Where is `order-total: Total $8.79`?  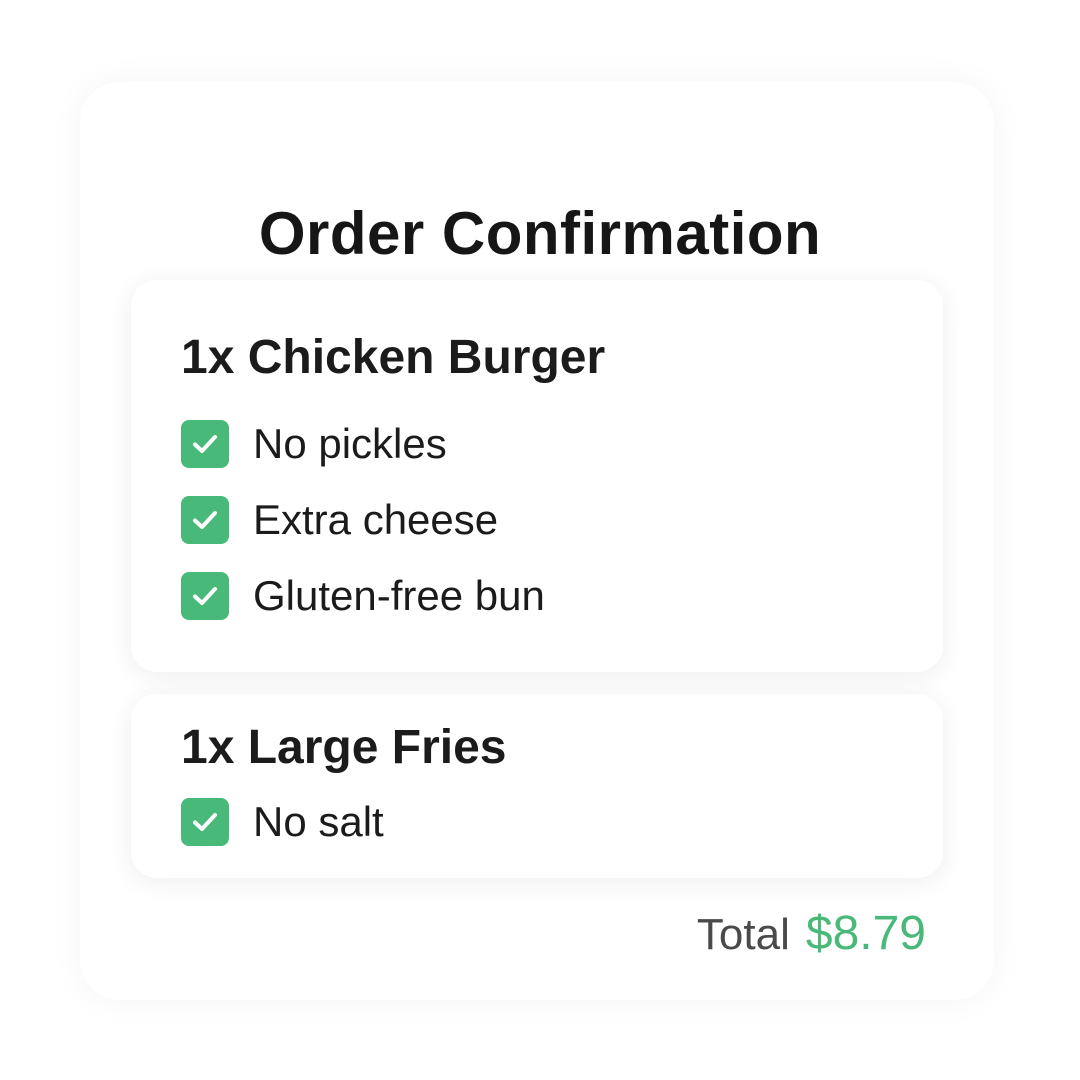
order-total: Total $8.79 is located at coordinates (811, 938).